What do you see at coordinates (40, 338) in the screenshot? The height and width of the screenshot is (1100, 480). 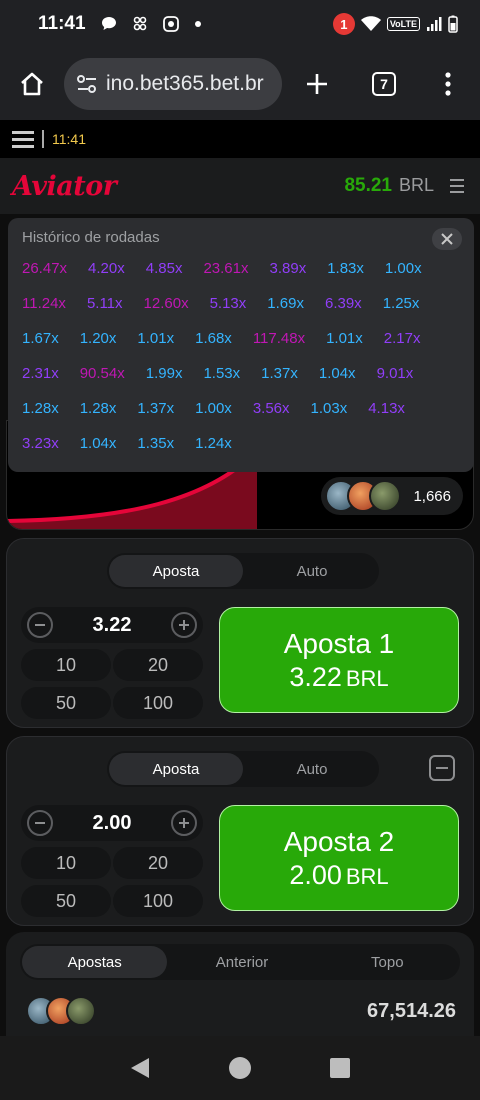 I see `history-multiplier: 1.67x` at bounding box center [40, 338].